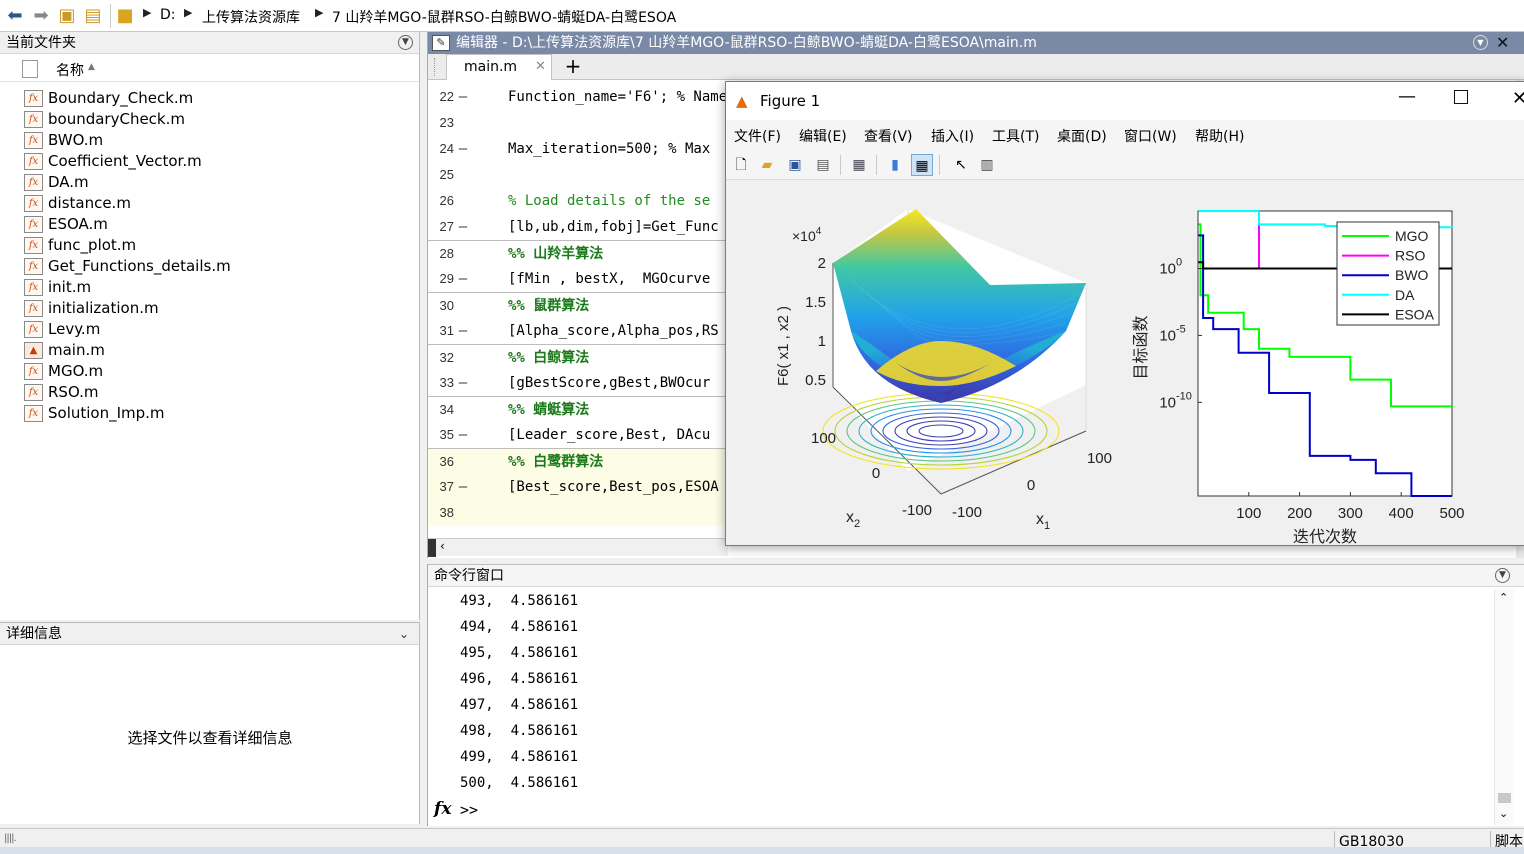 This screenshot has height=854, width=1524. What do you see at coordinates (952, 136) in the screenshot?
I see `figure-menu-item: 插入(I)` at bounding box center [952, 136].